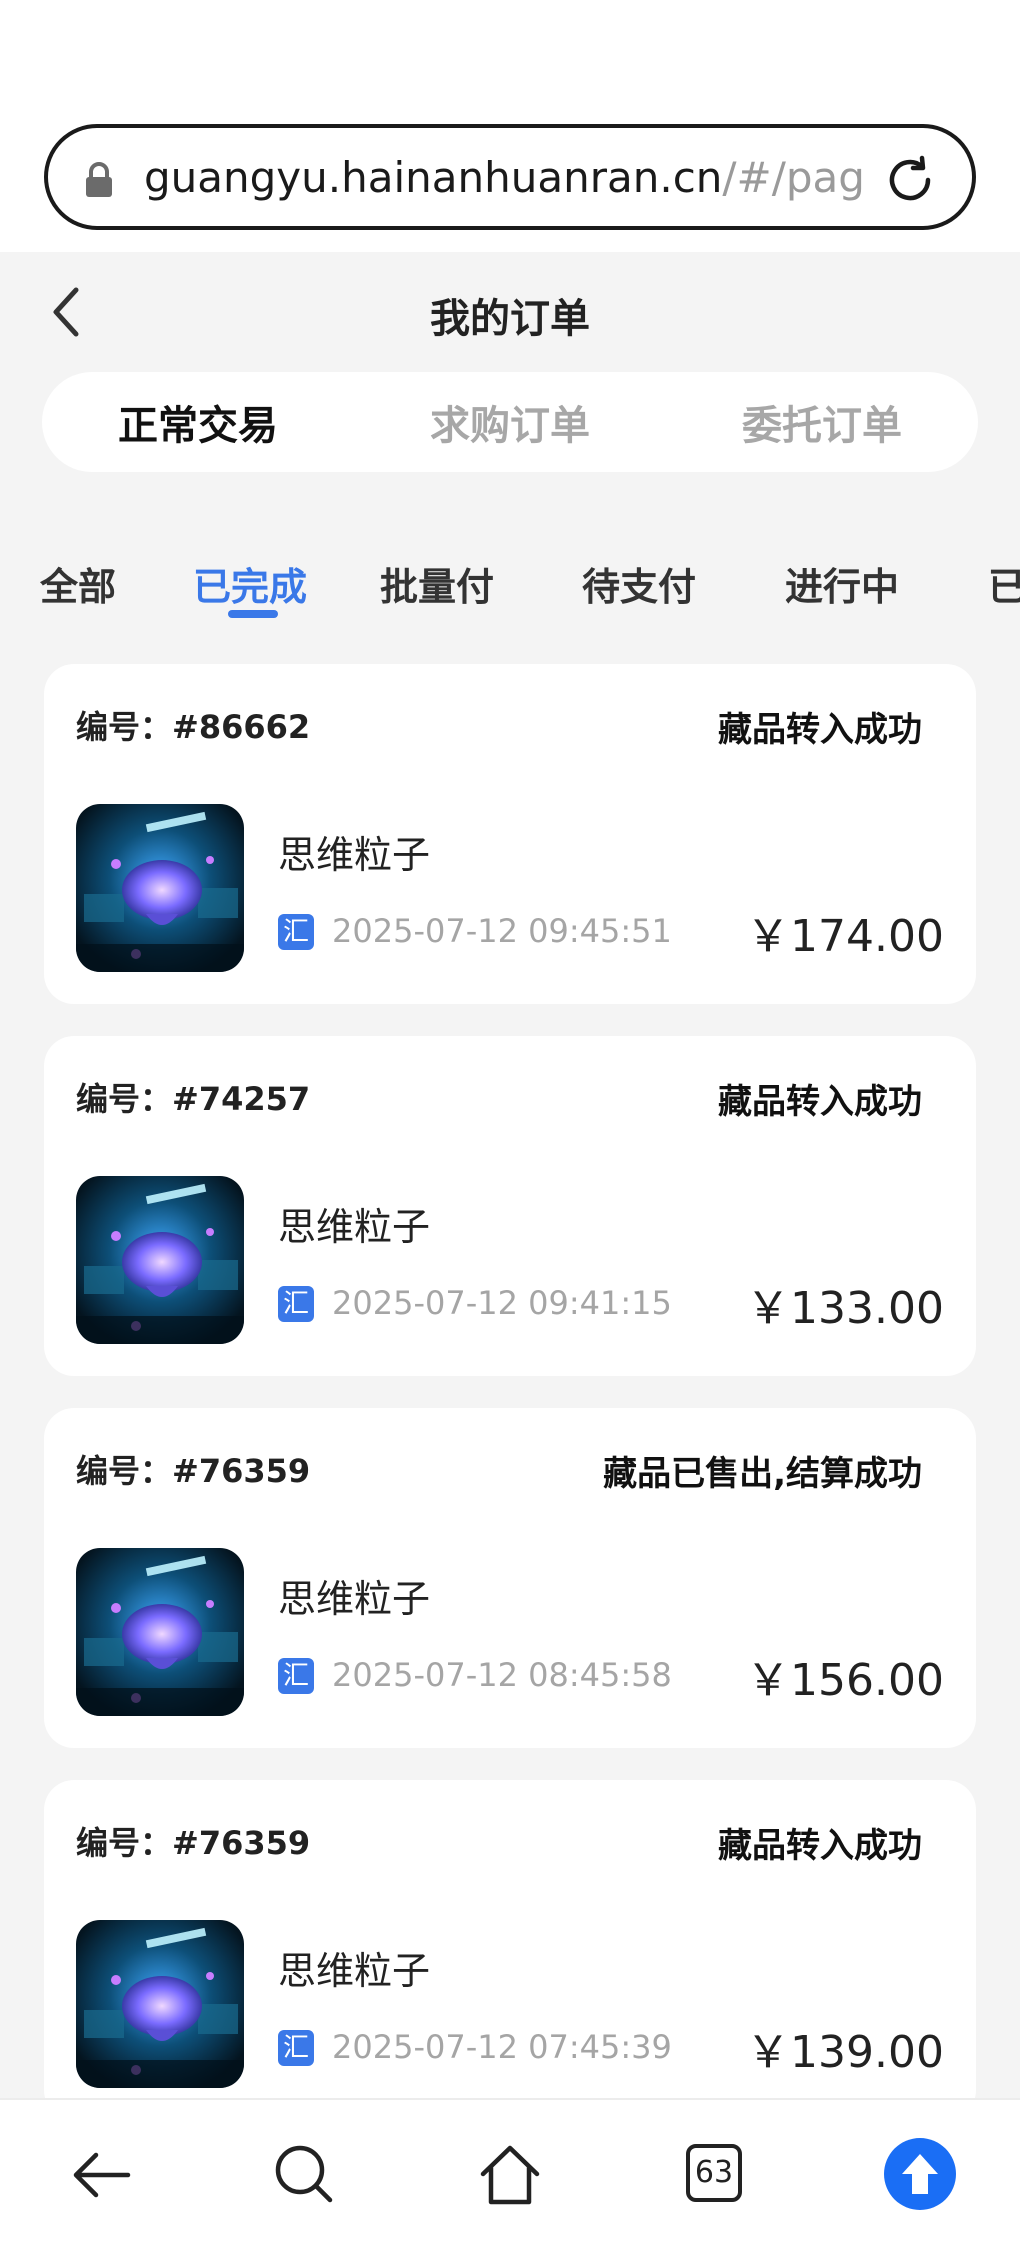 This screenshot has height=2250, width=1020. What do you see at coordinates (1004, 583) in the screenshot?
I see `tab-more: 已` at bounding box center [1004, 583].